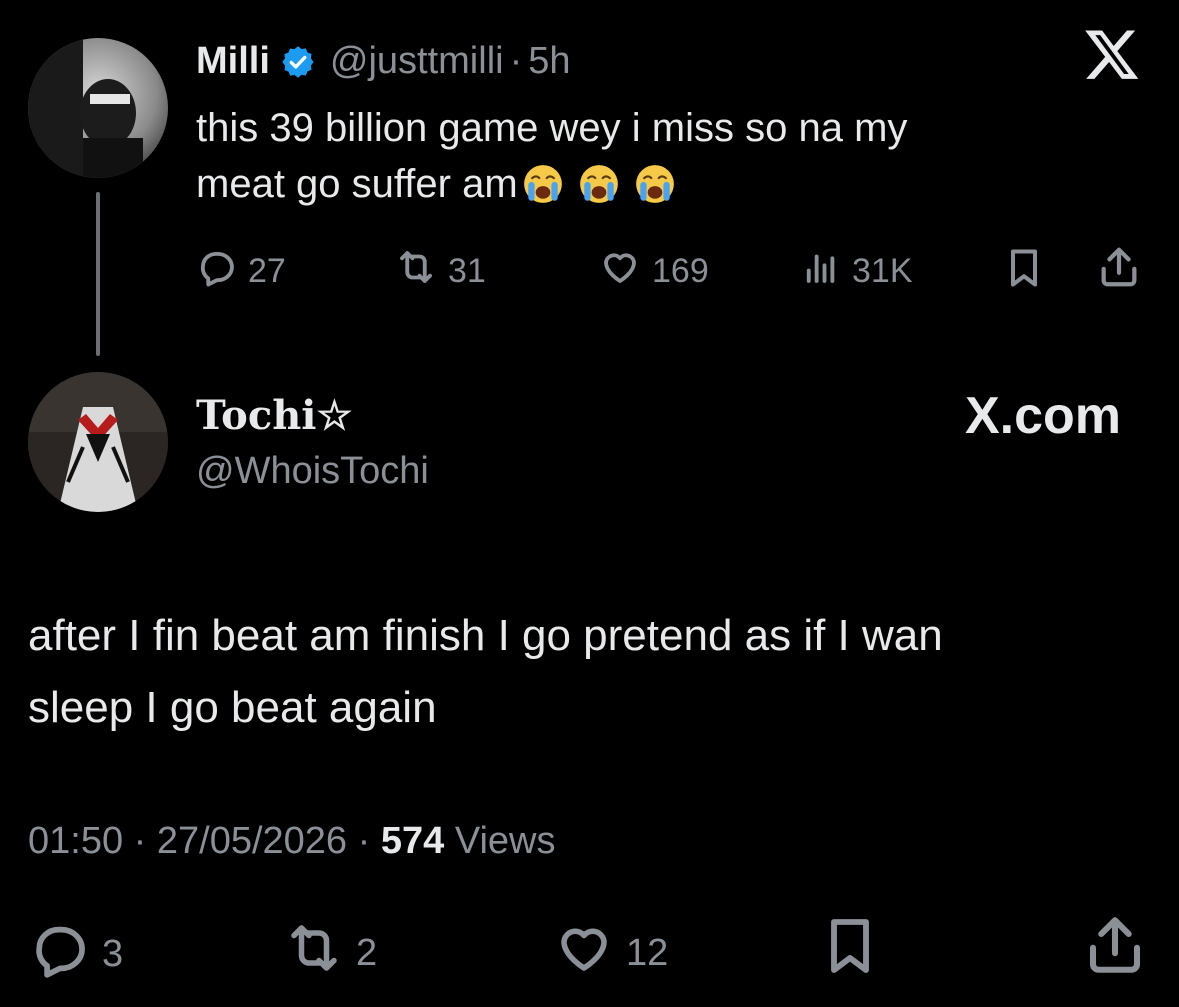 This screenshot has height=1007, width=1179. What do you see at coordinates (1042, 416) in the screenshot?
I see `x-com-label: X.com` at bounding box center [1042, 416].